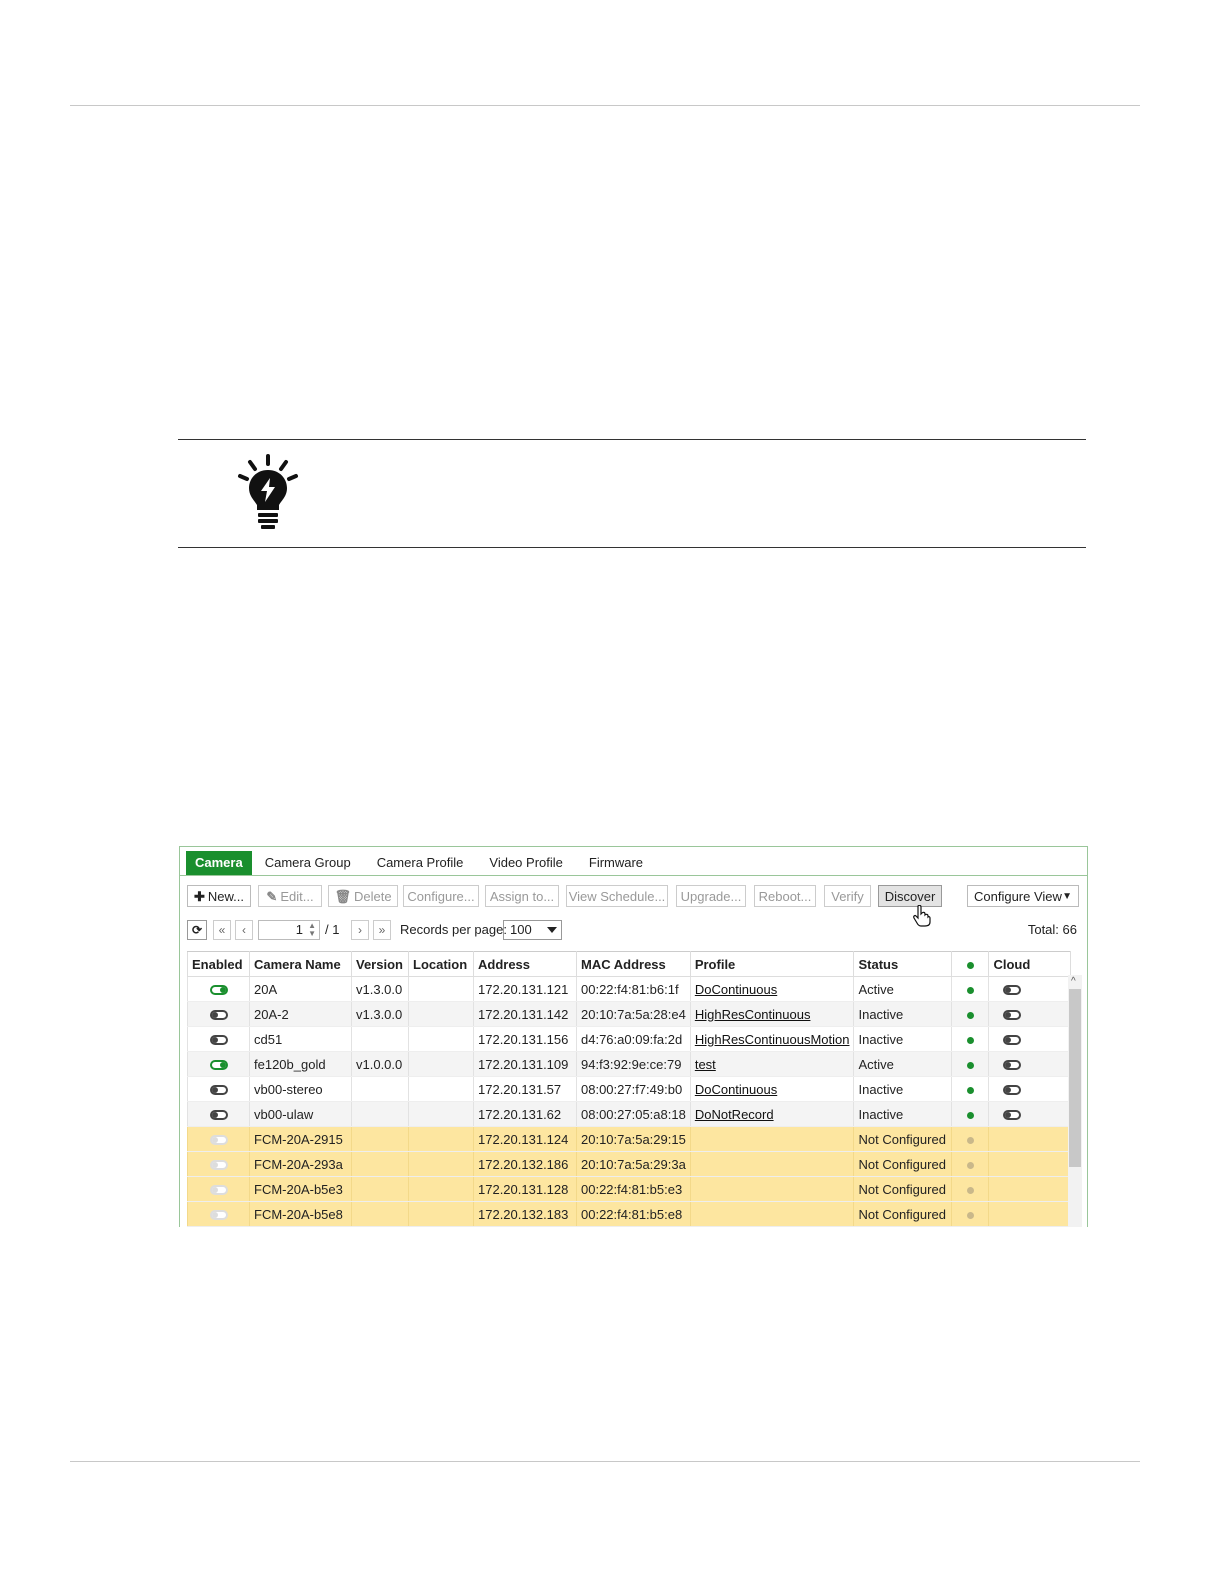 This screenshot has width=1225, height=1585. Describe the element at coordinates (197, 930) in the screenshot. I see `refresh-icon: ⟳` at that location.